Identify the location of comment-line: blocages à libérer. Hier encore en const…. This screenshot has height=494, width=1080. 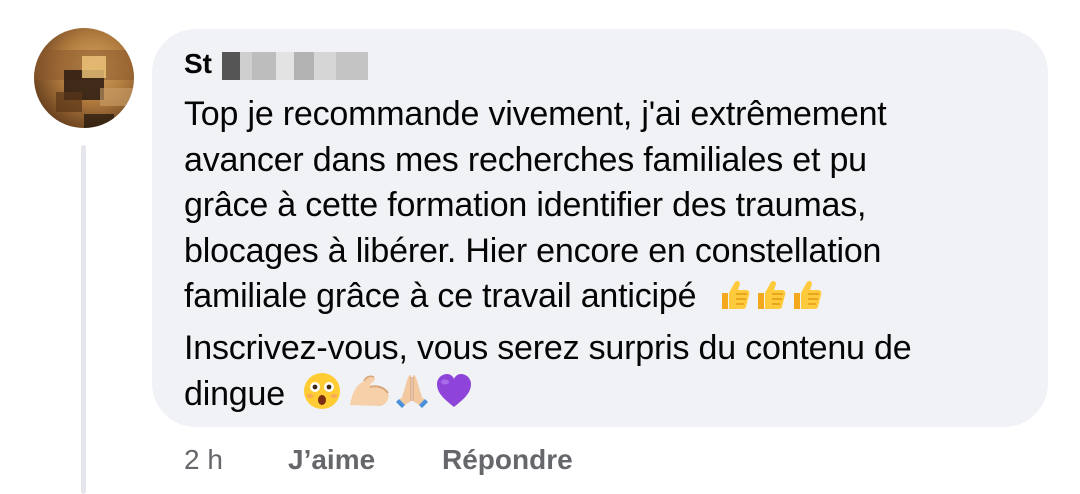
(533, 250).